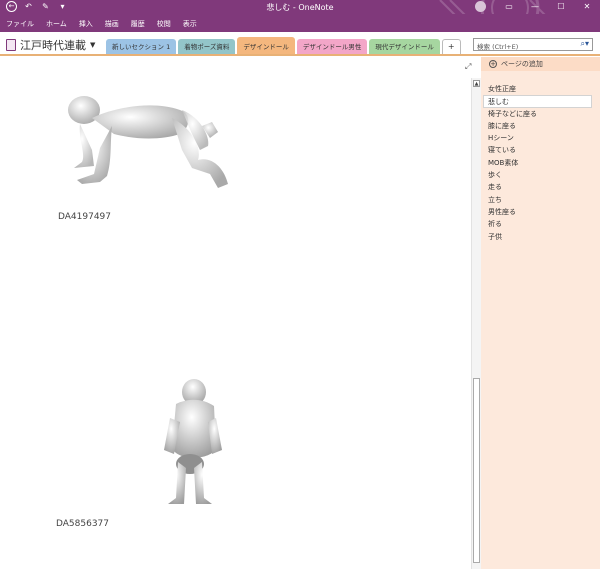  What do you see at coordinates (540, 150) in the screenshot?
I see `page-item: 寝ている` at bounding box center [540, 150].